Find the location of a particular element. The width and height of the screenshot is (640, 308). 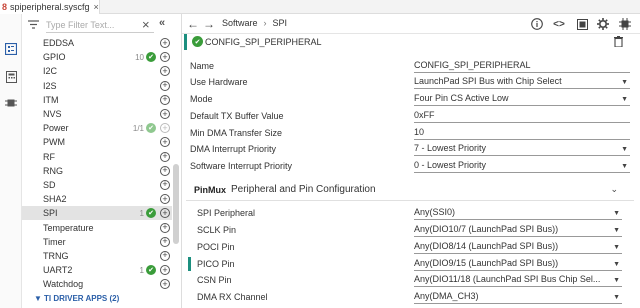

sidebar-item-pwm: PWM + is located at coordinates (97, 142).